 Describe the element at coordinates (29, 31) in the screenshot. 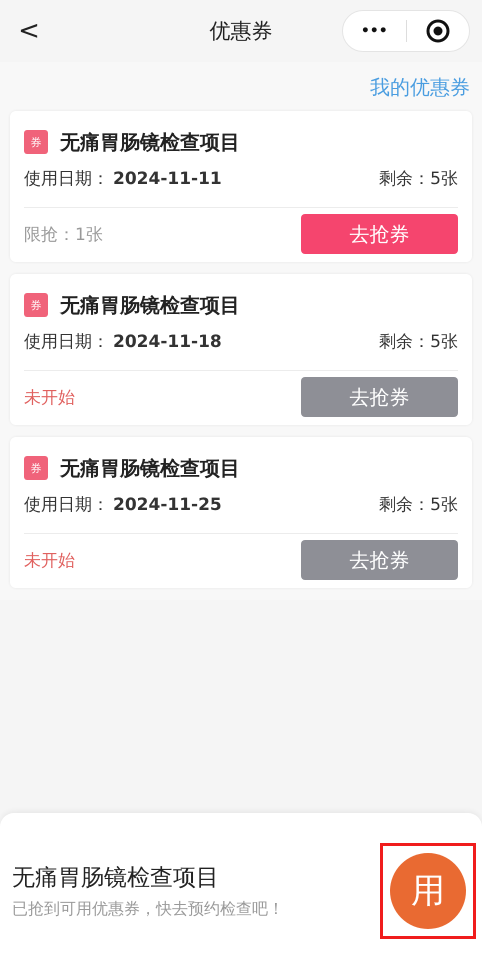

I see `back-button: <` at that location.